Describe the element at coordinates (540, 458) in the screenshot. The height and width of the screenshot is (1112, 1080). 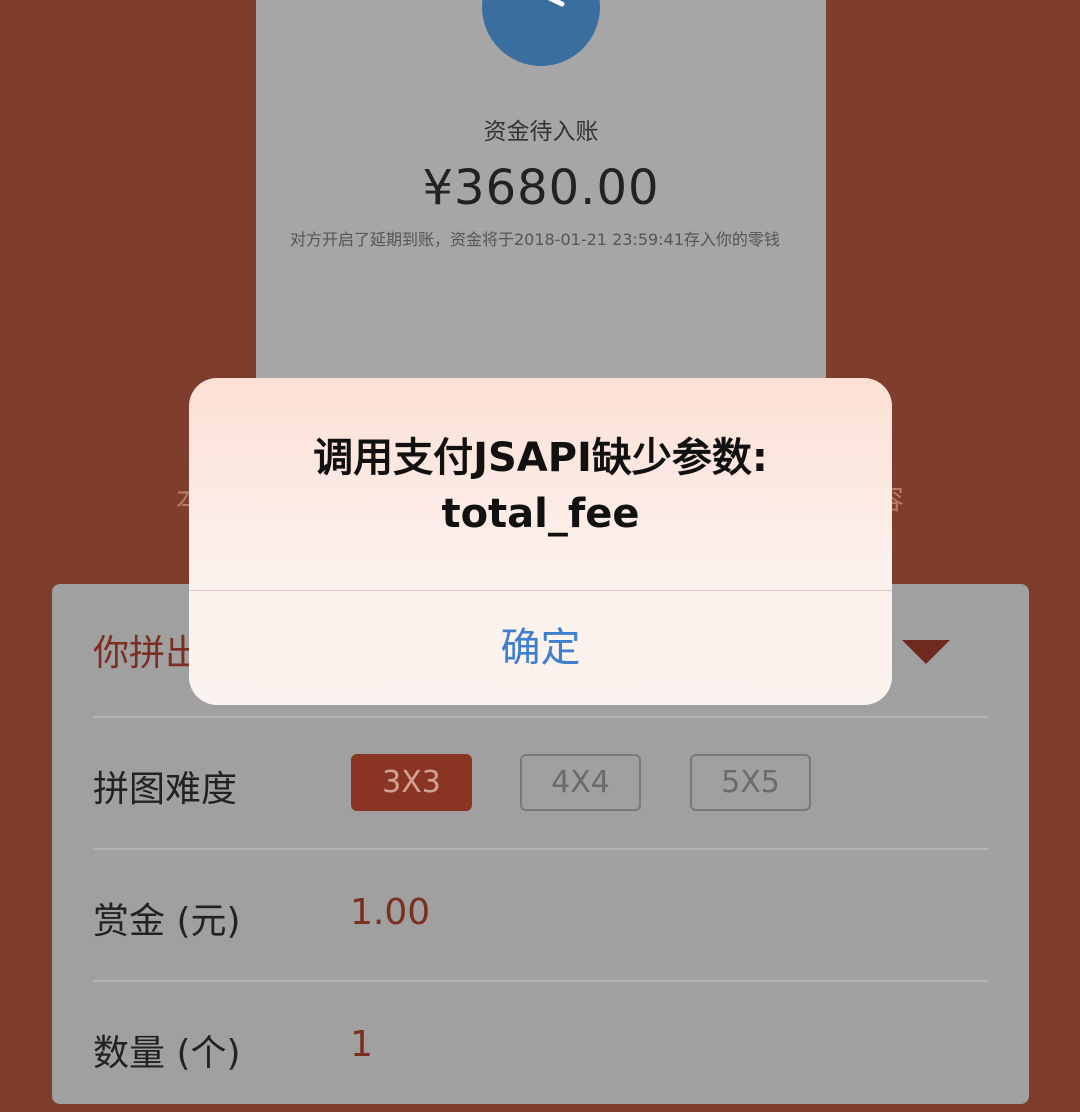
I see `alert-message-line1: 调用支付JSAPI缺少参数:` at that location.